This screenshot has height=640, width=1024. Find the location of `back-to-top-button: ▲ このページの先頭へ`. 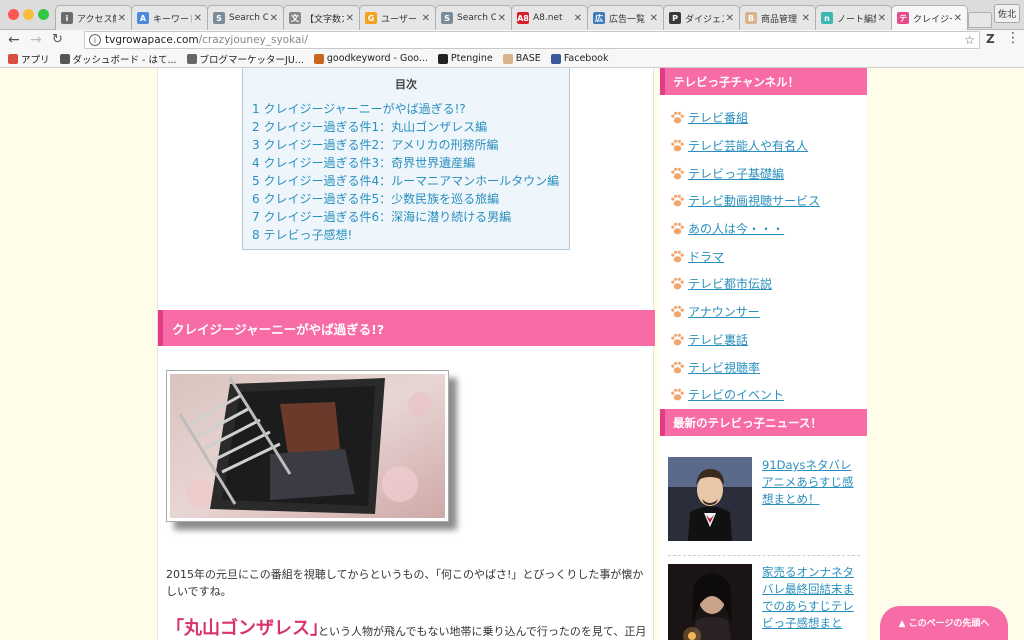

back-to-top-button: ▲ このページの先頭へ is located at coordinates (944, 623).